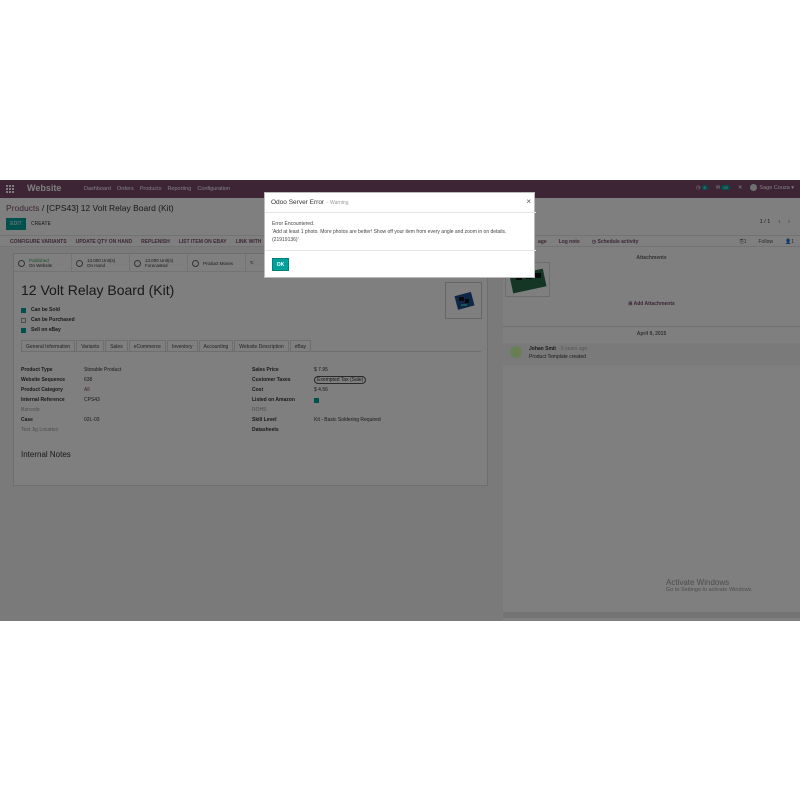 The width and height of the screenshot is (800, 800). Describe the element at coordinates (280, 264) in the screenshot. I see `ok-button: OK` at that location.